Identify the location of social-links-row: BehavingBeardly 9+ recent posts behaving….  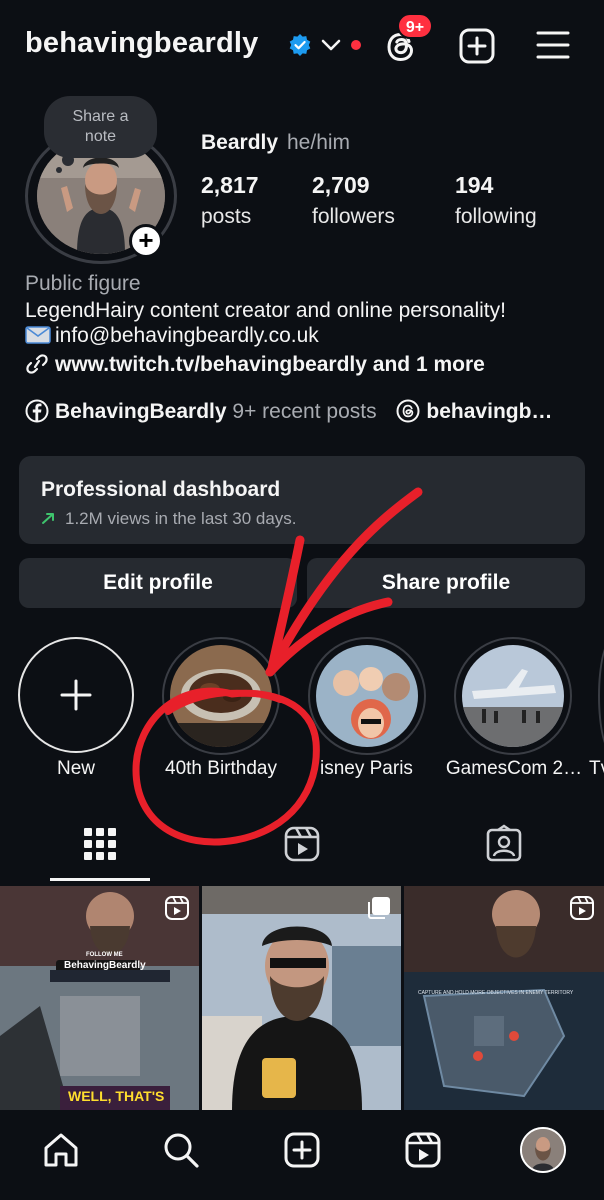
(288, 411).